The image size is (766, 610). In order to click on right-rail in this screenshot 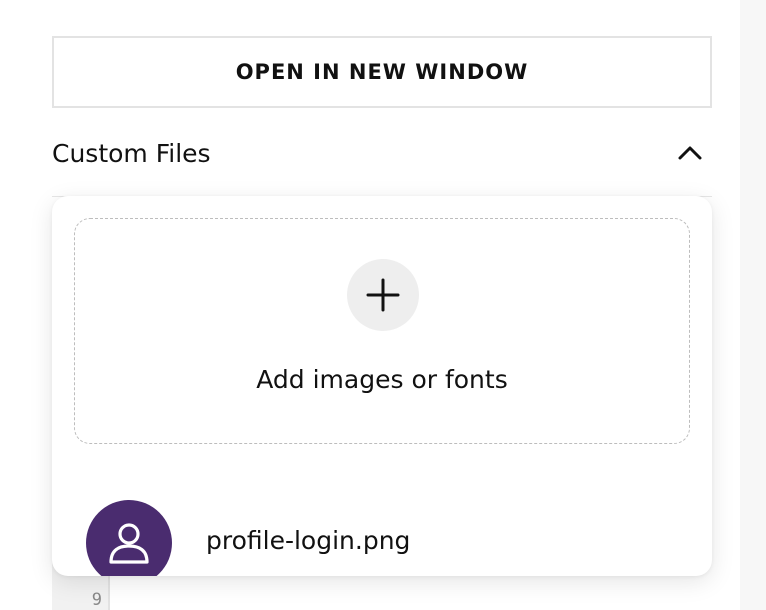, I will do `click(753, 305)`.